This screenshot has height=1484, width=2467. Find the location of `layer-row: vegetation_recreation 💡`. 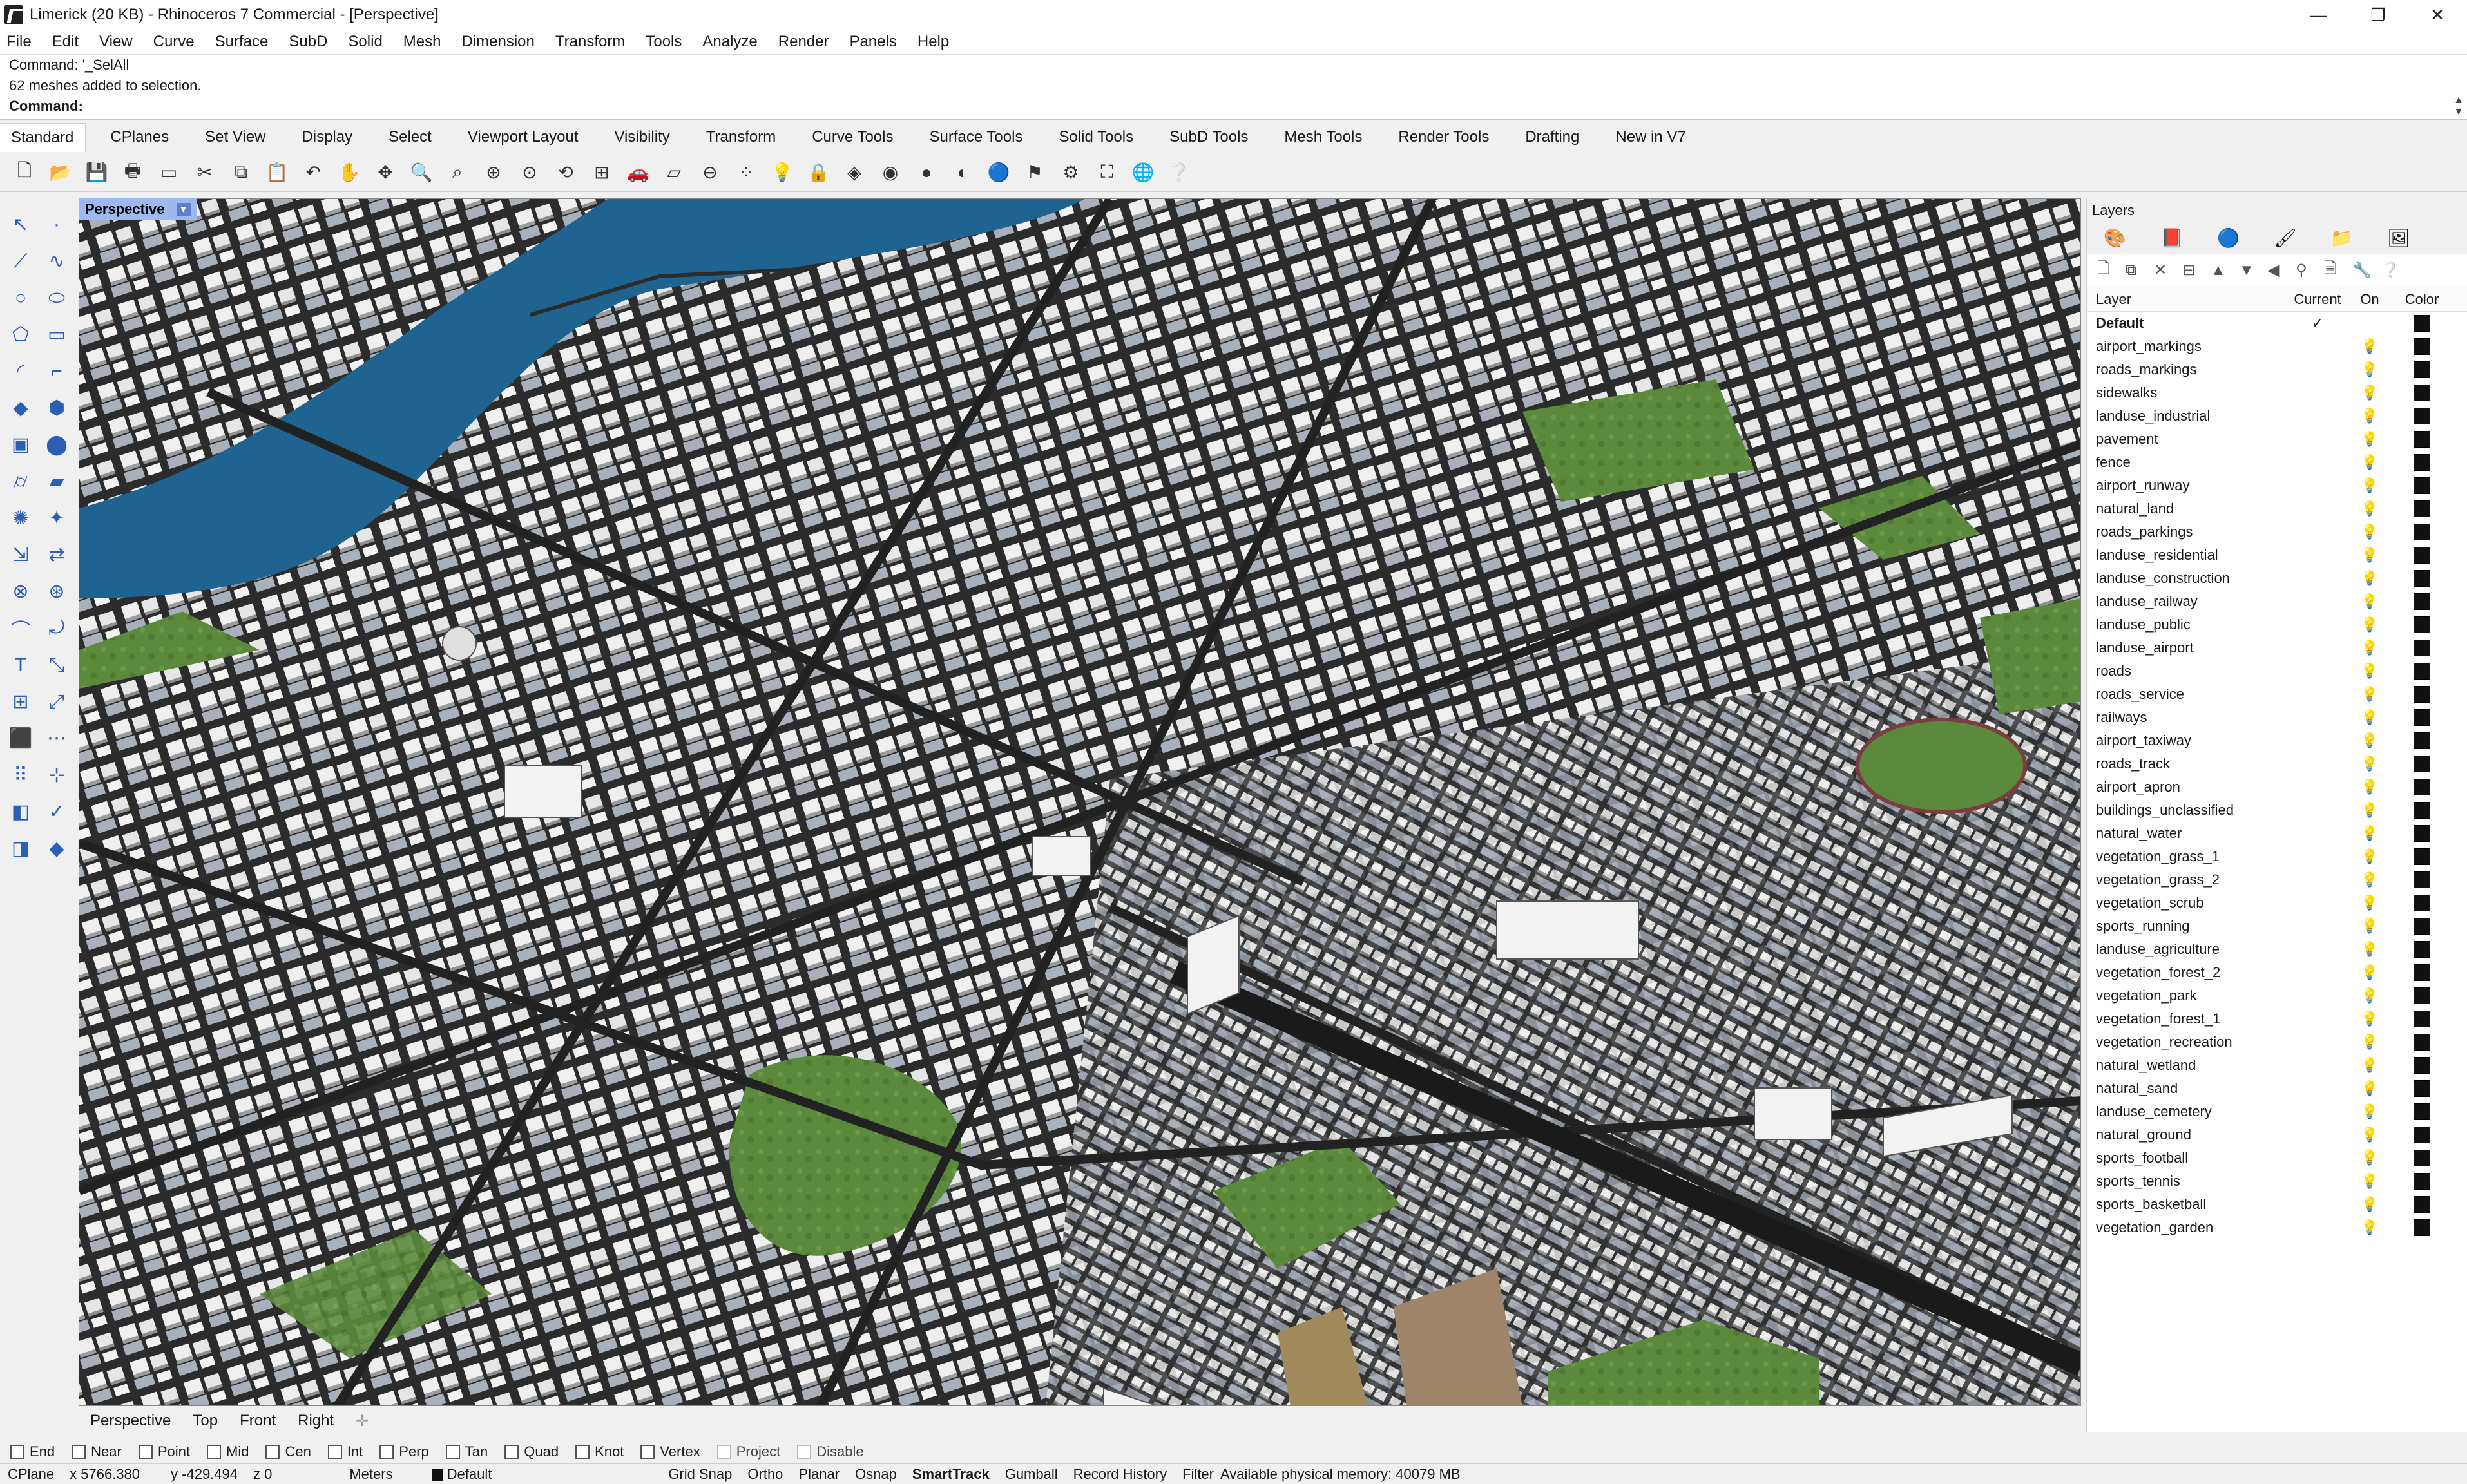

layer-row: vegetation_recreation 💡 is located at coordinates (2277, 1042).